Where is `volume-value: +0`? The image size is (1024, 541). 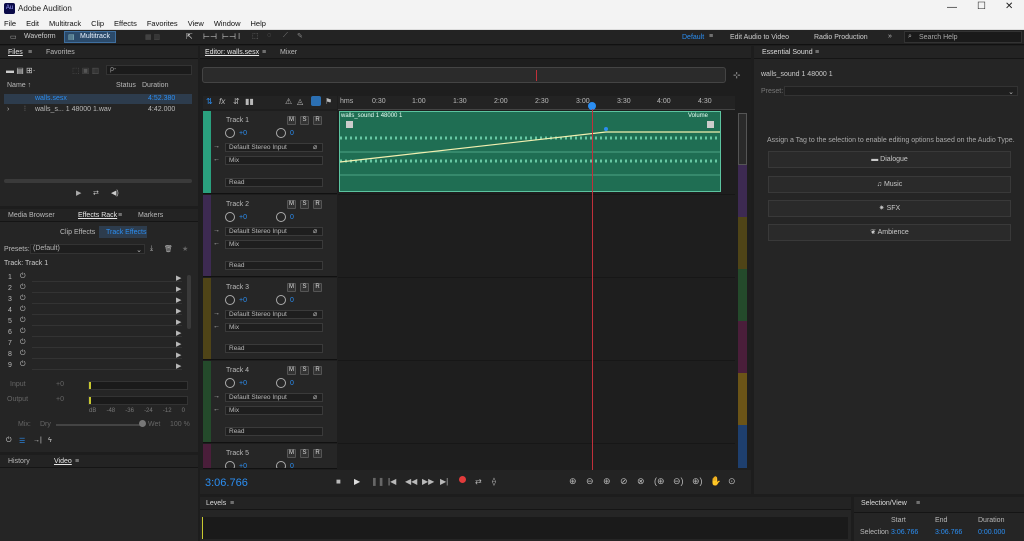 volume-value: +0 is located at coordinates (243, 383).